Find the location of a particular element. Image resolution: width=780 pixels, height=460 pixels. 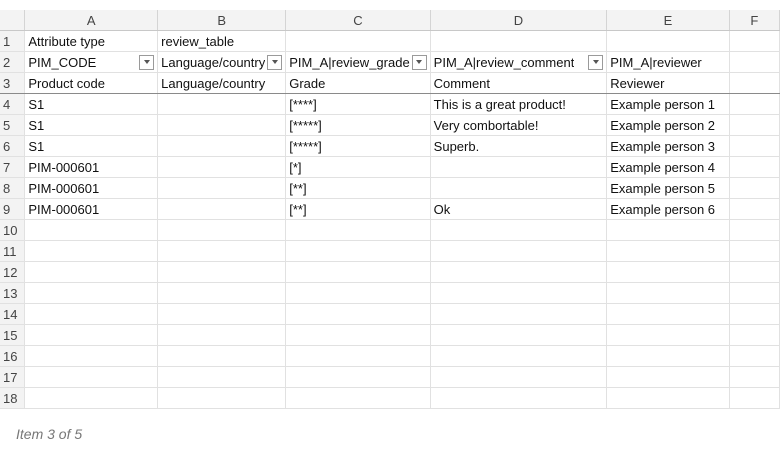

cell-a17 is located at coordinates (91, 377).